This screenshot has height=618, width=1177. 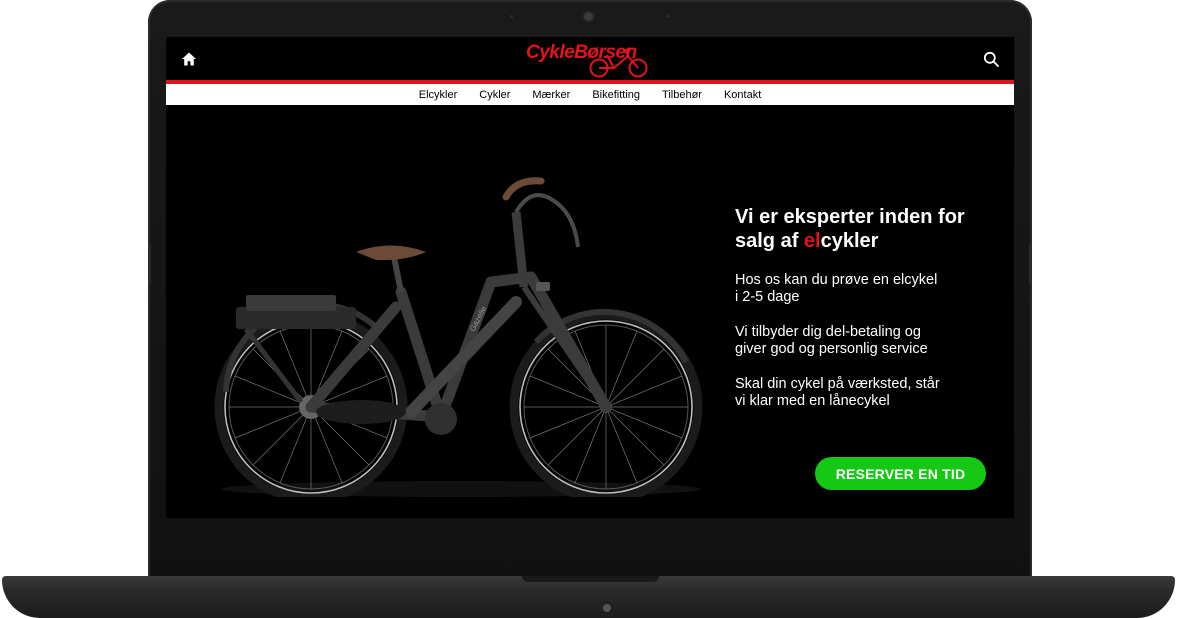 I want to click on text-line: vi klar med en lånecykel, so click(x=812, y=401).